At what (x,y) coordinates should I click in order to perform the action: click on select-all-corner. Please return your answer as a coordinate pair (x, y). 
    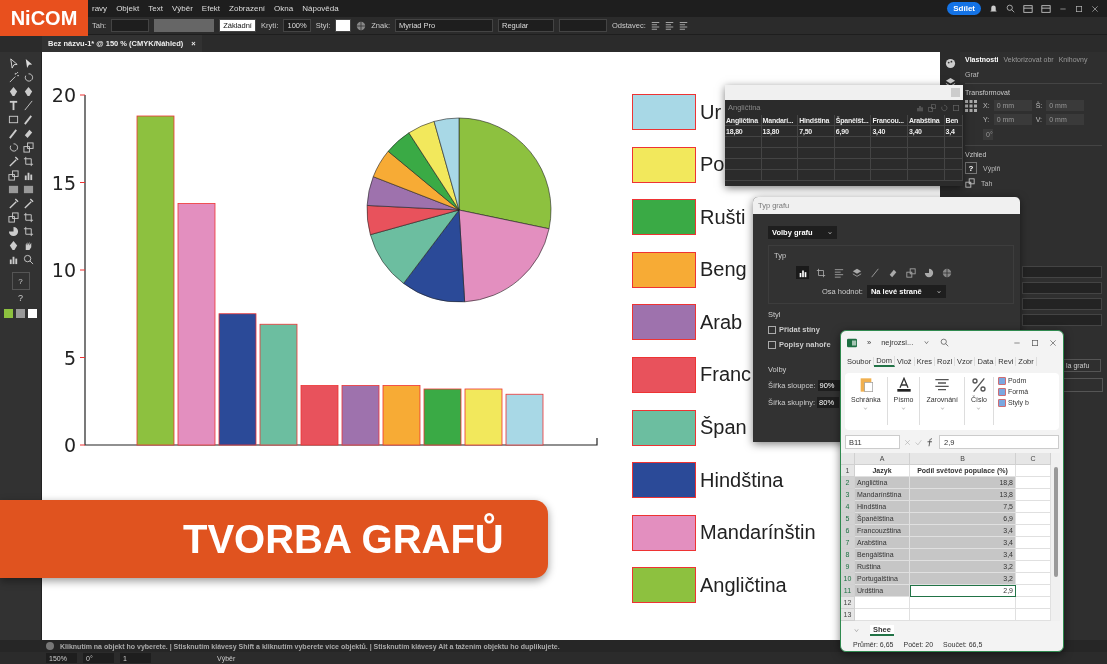
    Looking at the image, I should click on (848, 459).